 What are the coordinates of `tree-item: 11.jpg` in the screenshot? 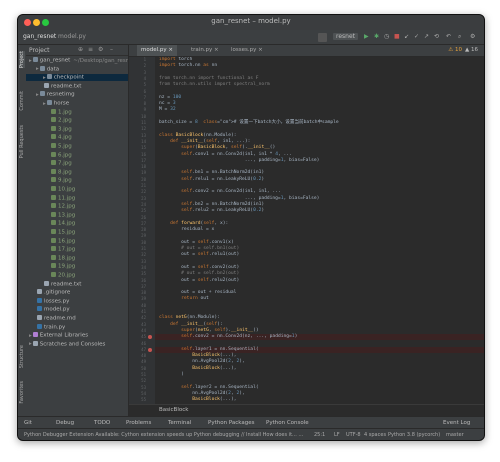 It's located at (77, 198).